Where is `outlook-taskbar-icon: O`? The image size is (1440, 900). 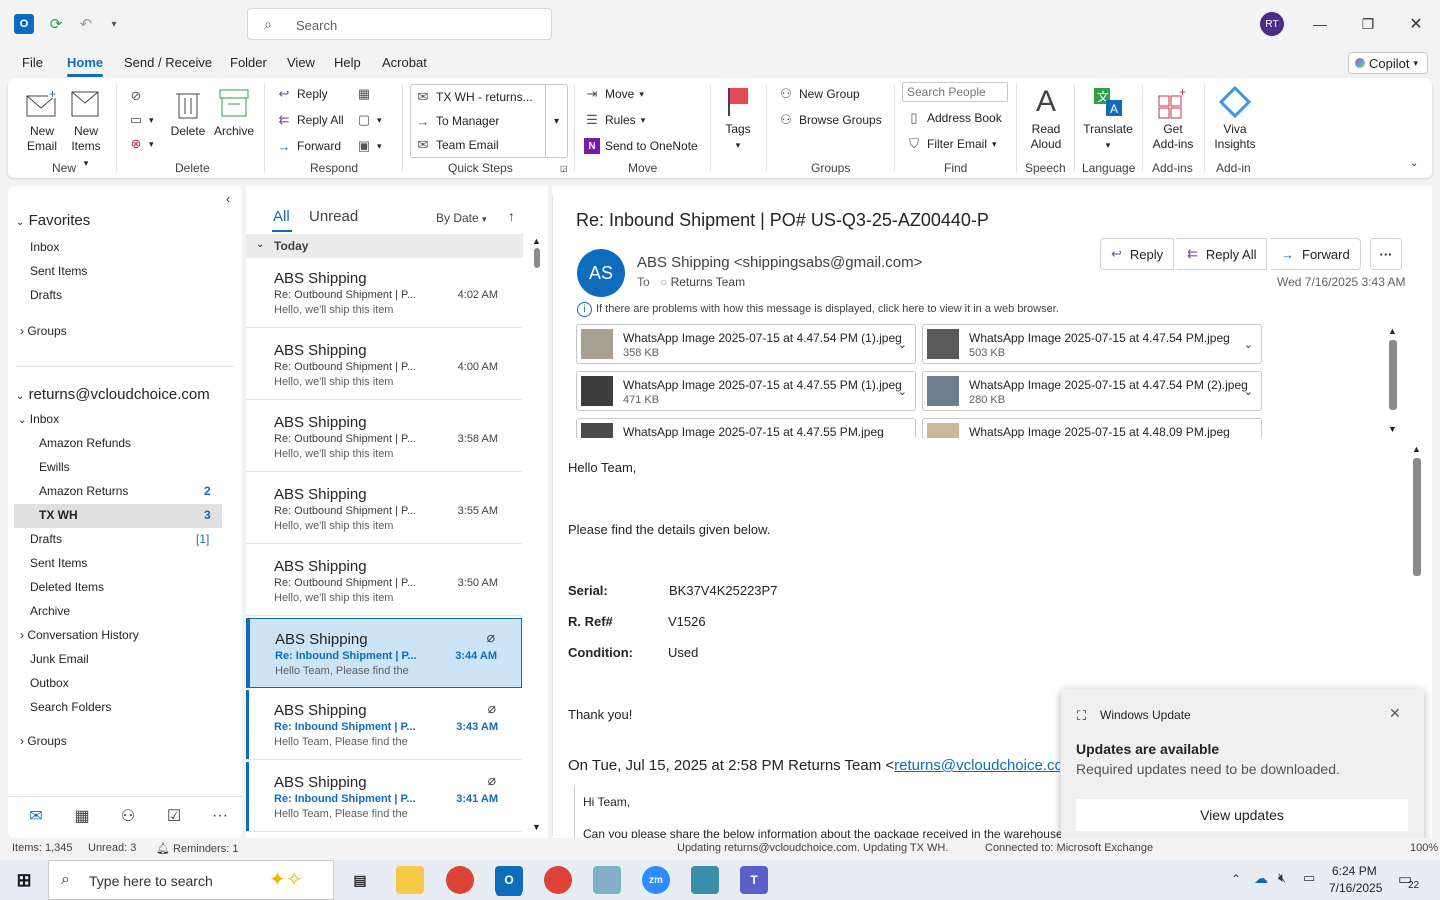
outlook-taskbar-icon: O is located at coordinates (509, 880).